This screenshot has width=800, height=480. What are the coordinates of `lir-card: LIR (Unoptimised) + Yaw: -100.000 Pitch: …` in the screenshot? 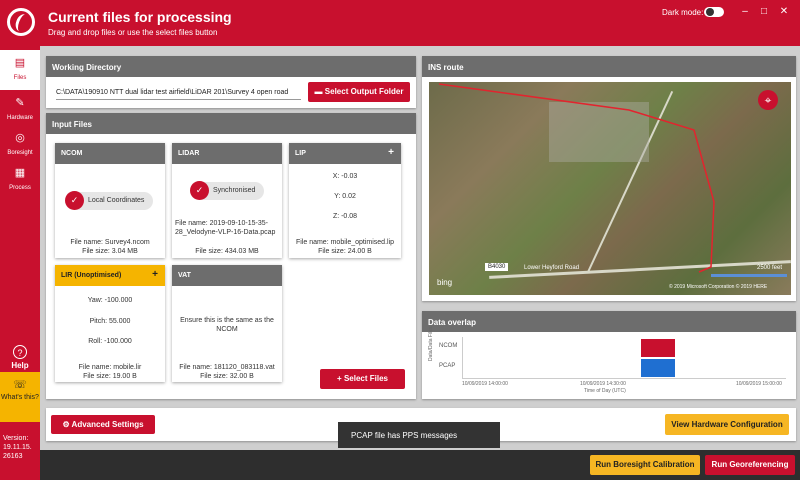 It's located at (110, 323).